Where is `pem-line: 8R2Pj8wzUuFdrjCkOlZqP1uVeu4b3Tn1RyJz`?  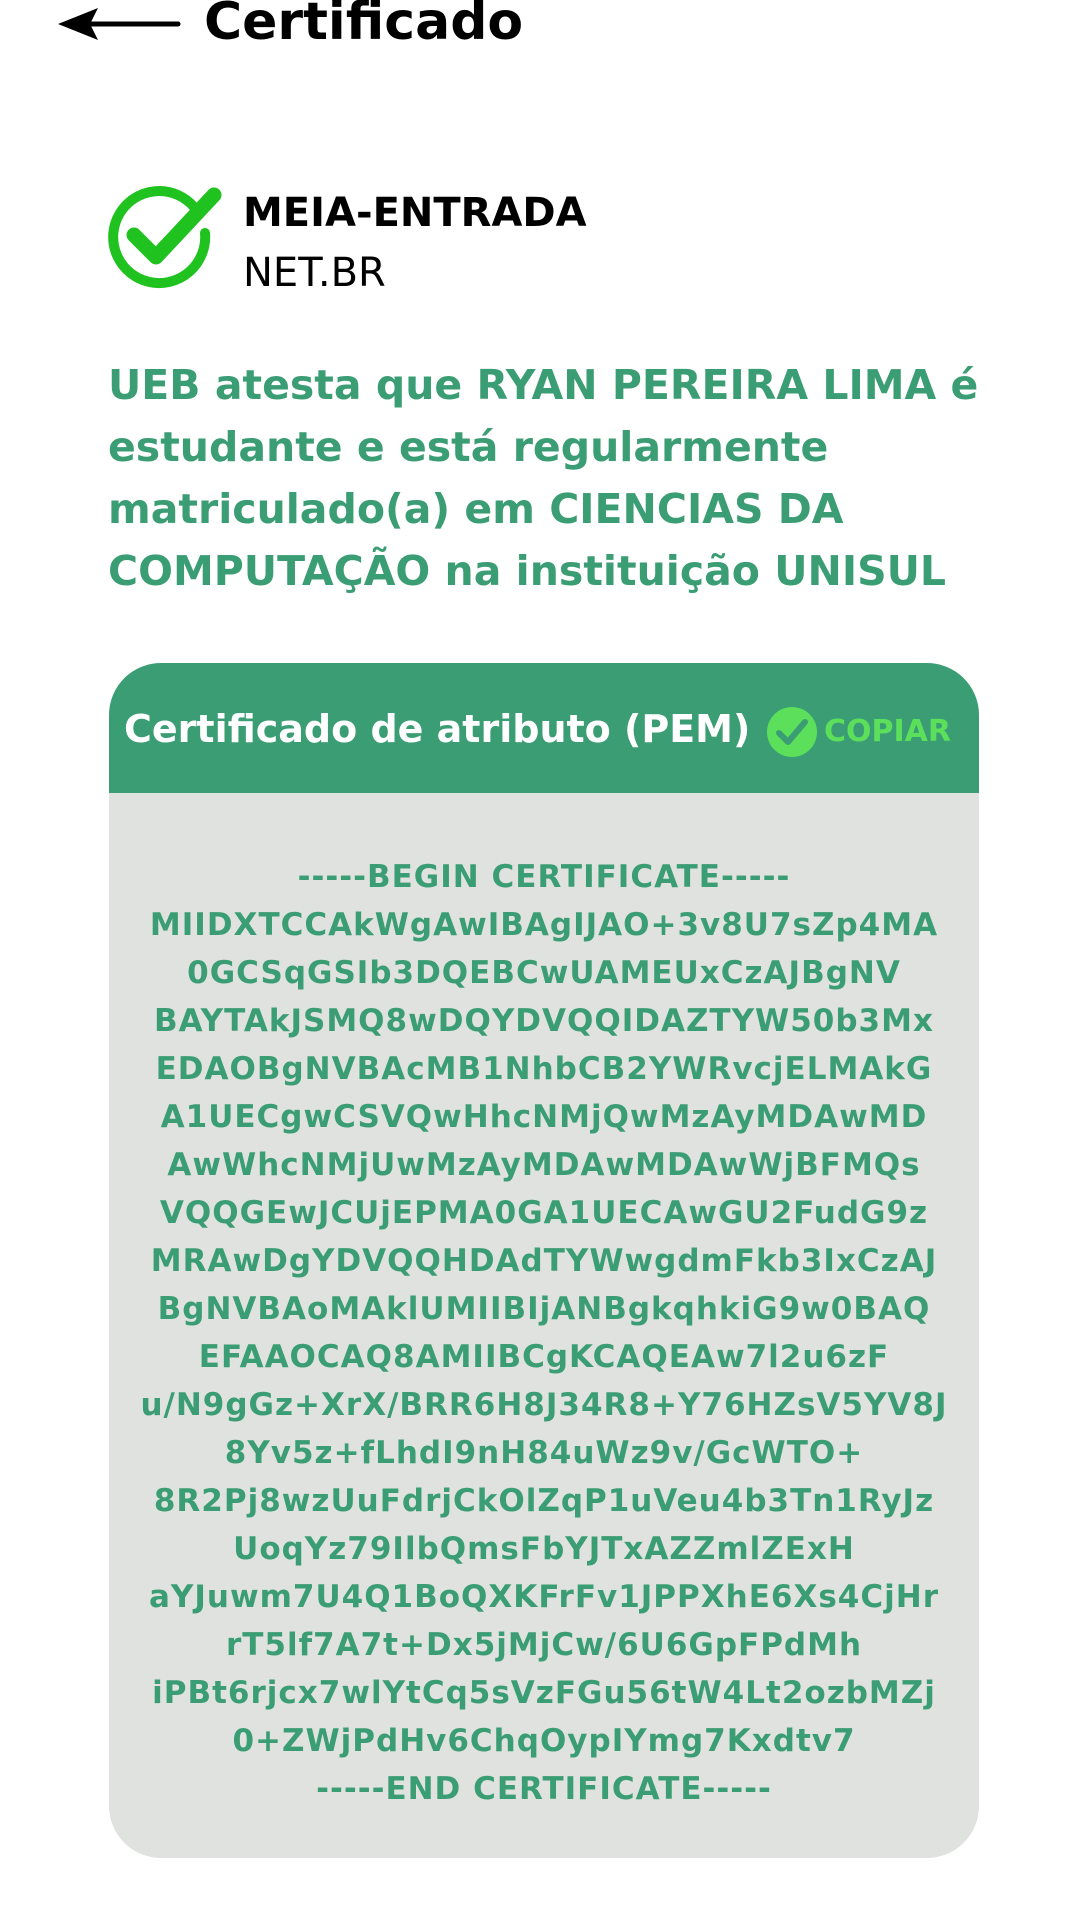 pem-line: 8R2Pj8wzUuFdrjCkOlZqP1uVeu4b3Tn1RyJz is located at coordinates (544, 1501).